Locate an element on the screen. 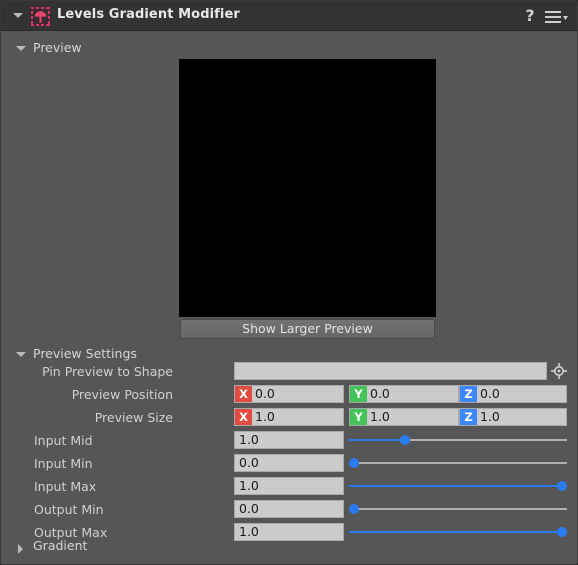  row-input-mid: Input Mid 1.0 is located at coordinates (289, 441).